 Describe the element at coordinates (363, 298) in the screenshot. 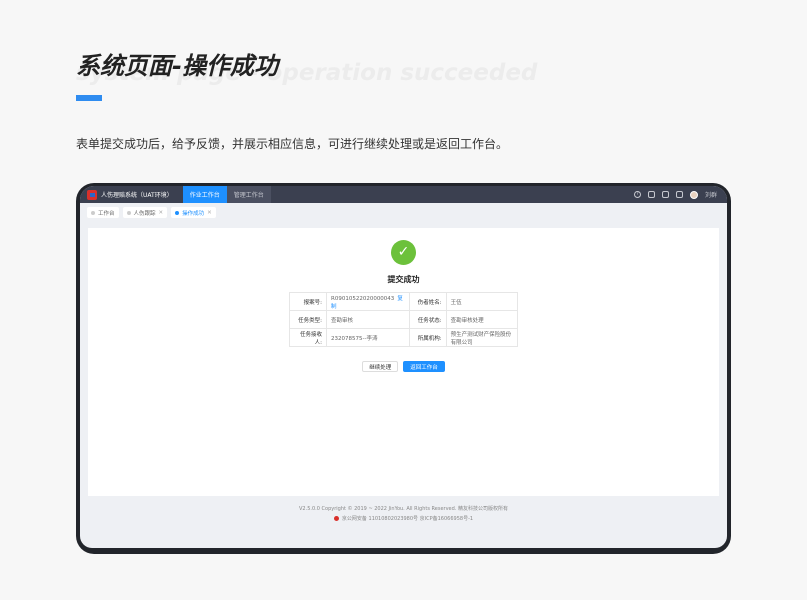

I see `value: R09010522020000043` at that location.